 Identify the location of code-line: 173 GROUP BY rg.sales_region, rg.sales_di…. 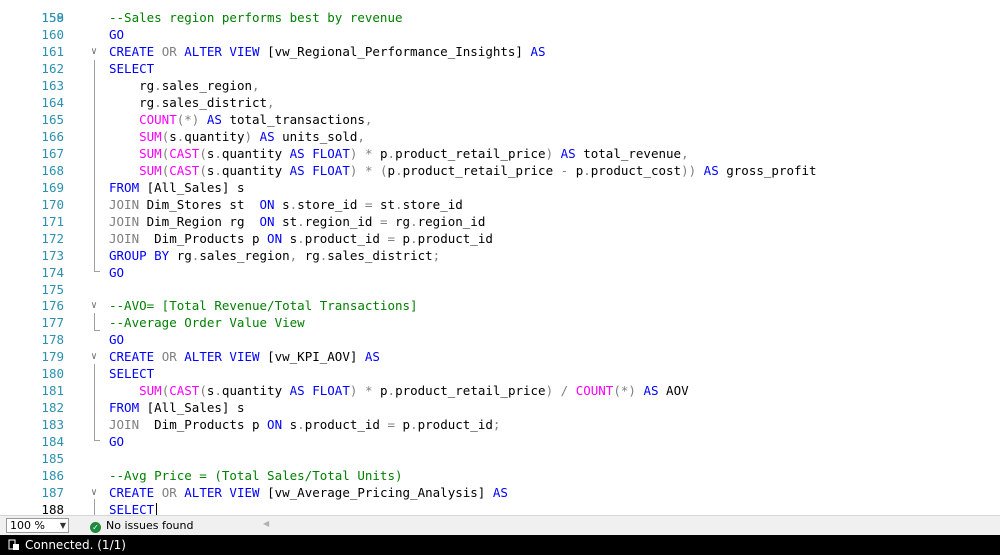
(500, 255).